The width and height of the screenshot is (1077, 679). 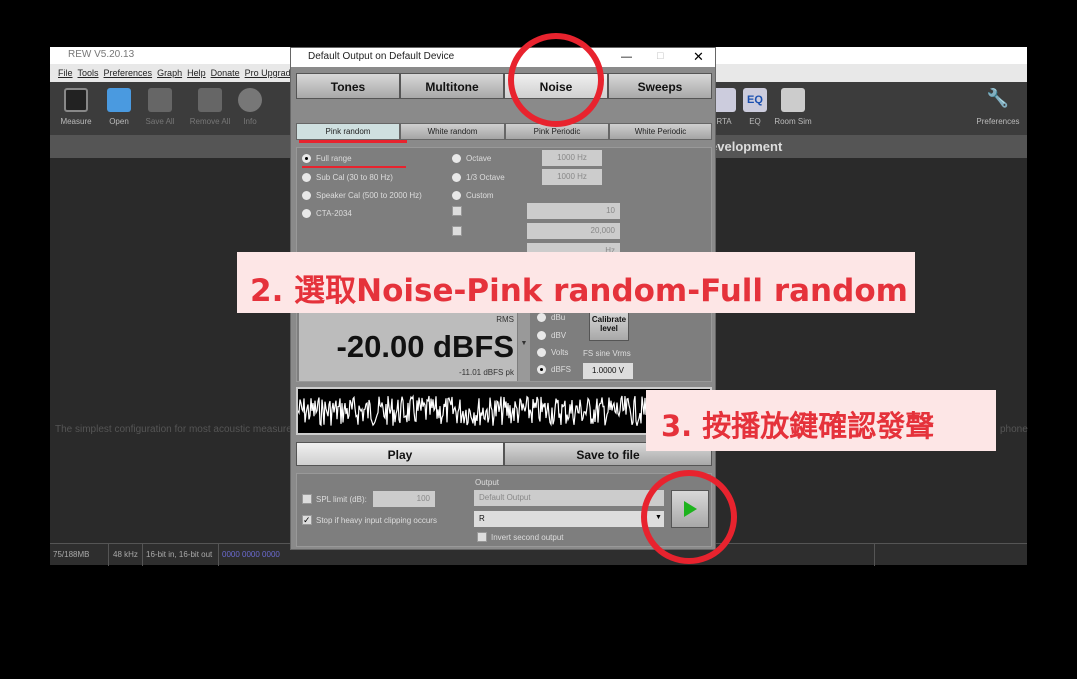 What do you see at coordinates (348, 86) in the screenshot?
I see `tab-tones: Tones` at bounding box center [348, 86].